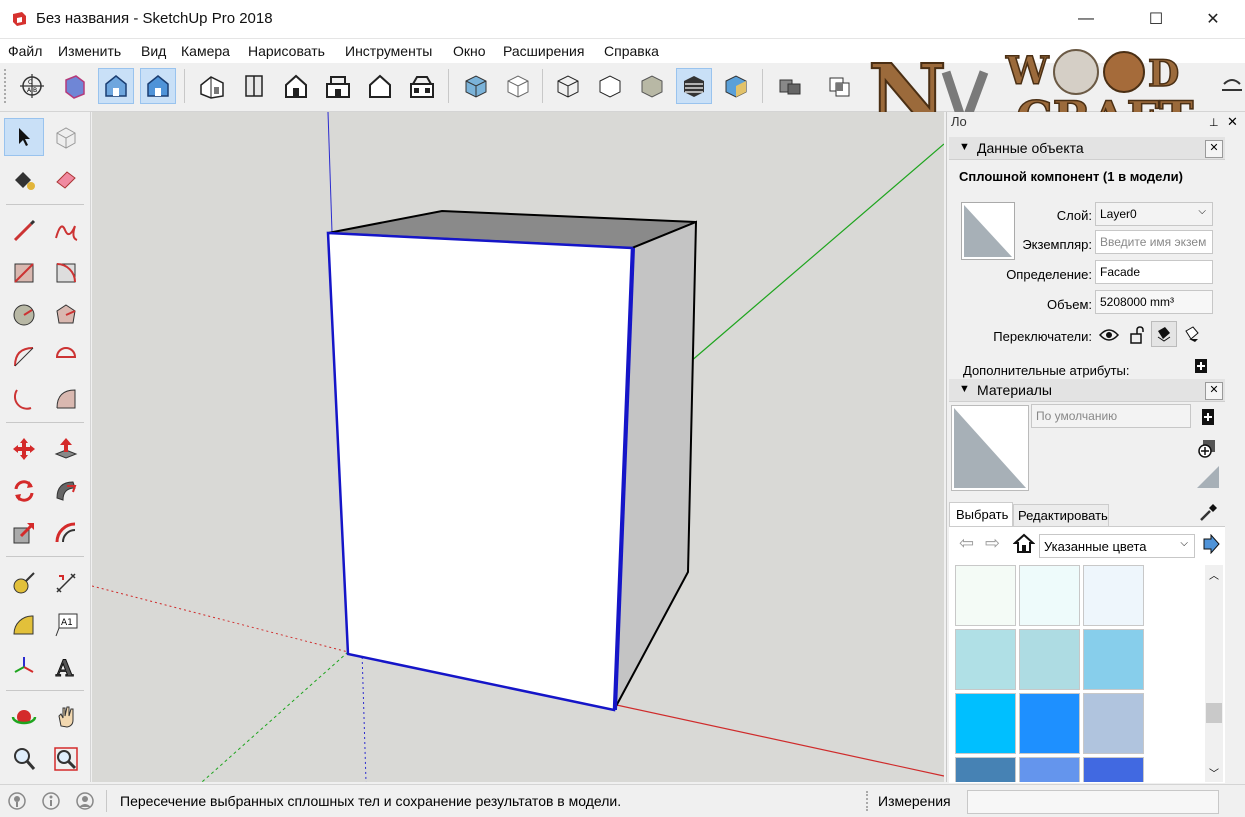 This screenshot has width=1245, height=817. What do you see at coordinates (1192, 334) in the screenshot?
I see `cast-shadows-icon` at bounding box center [1192, 334].